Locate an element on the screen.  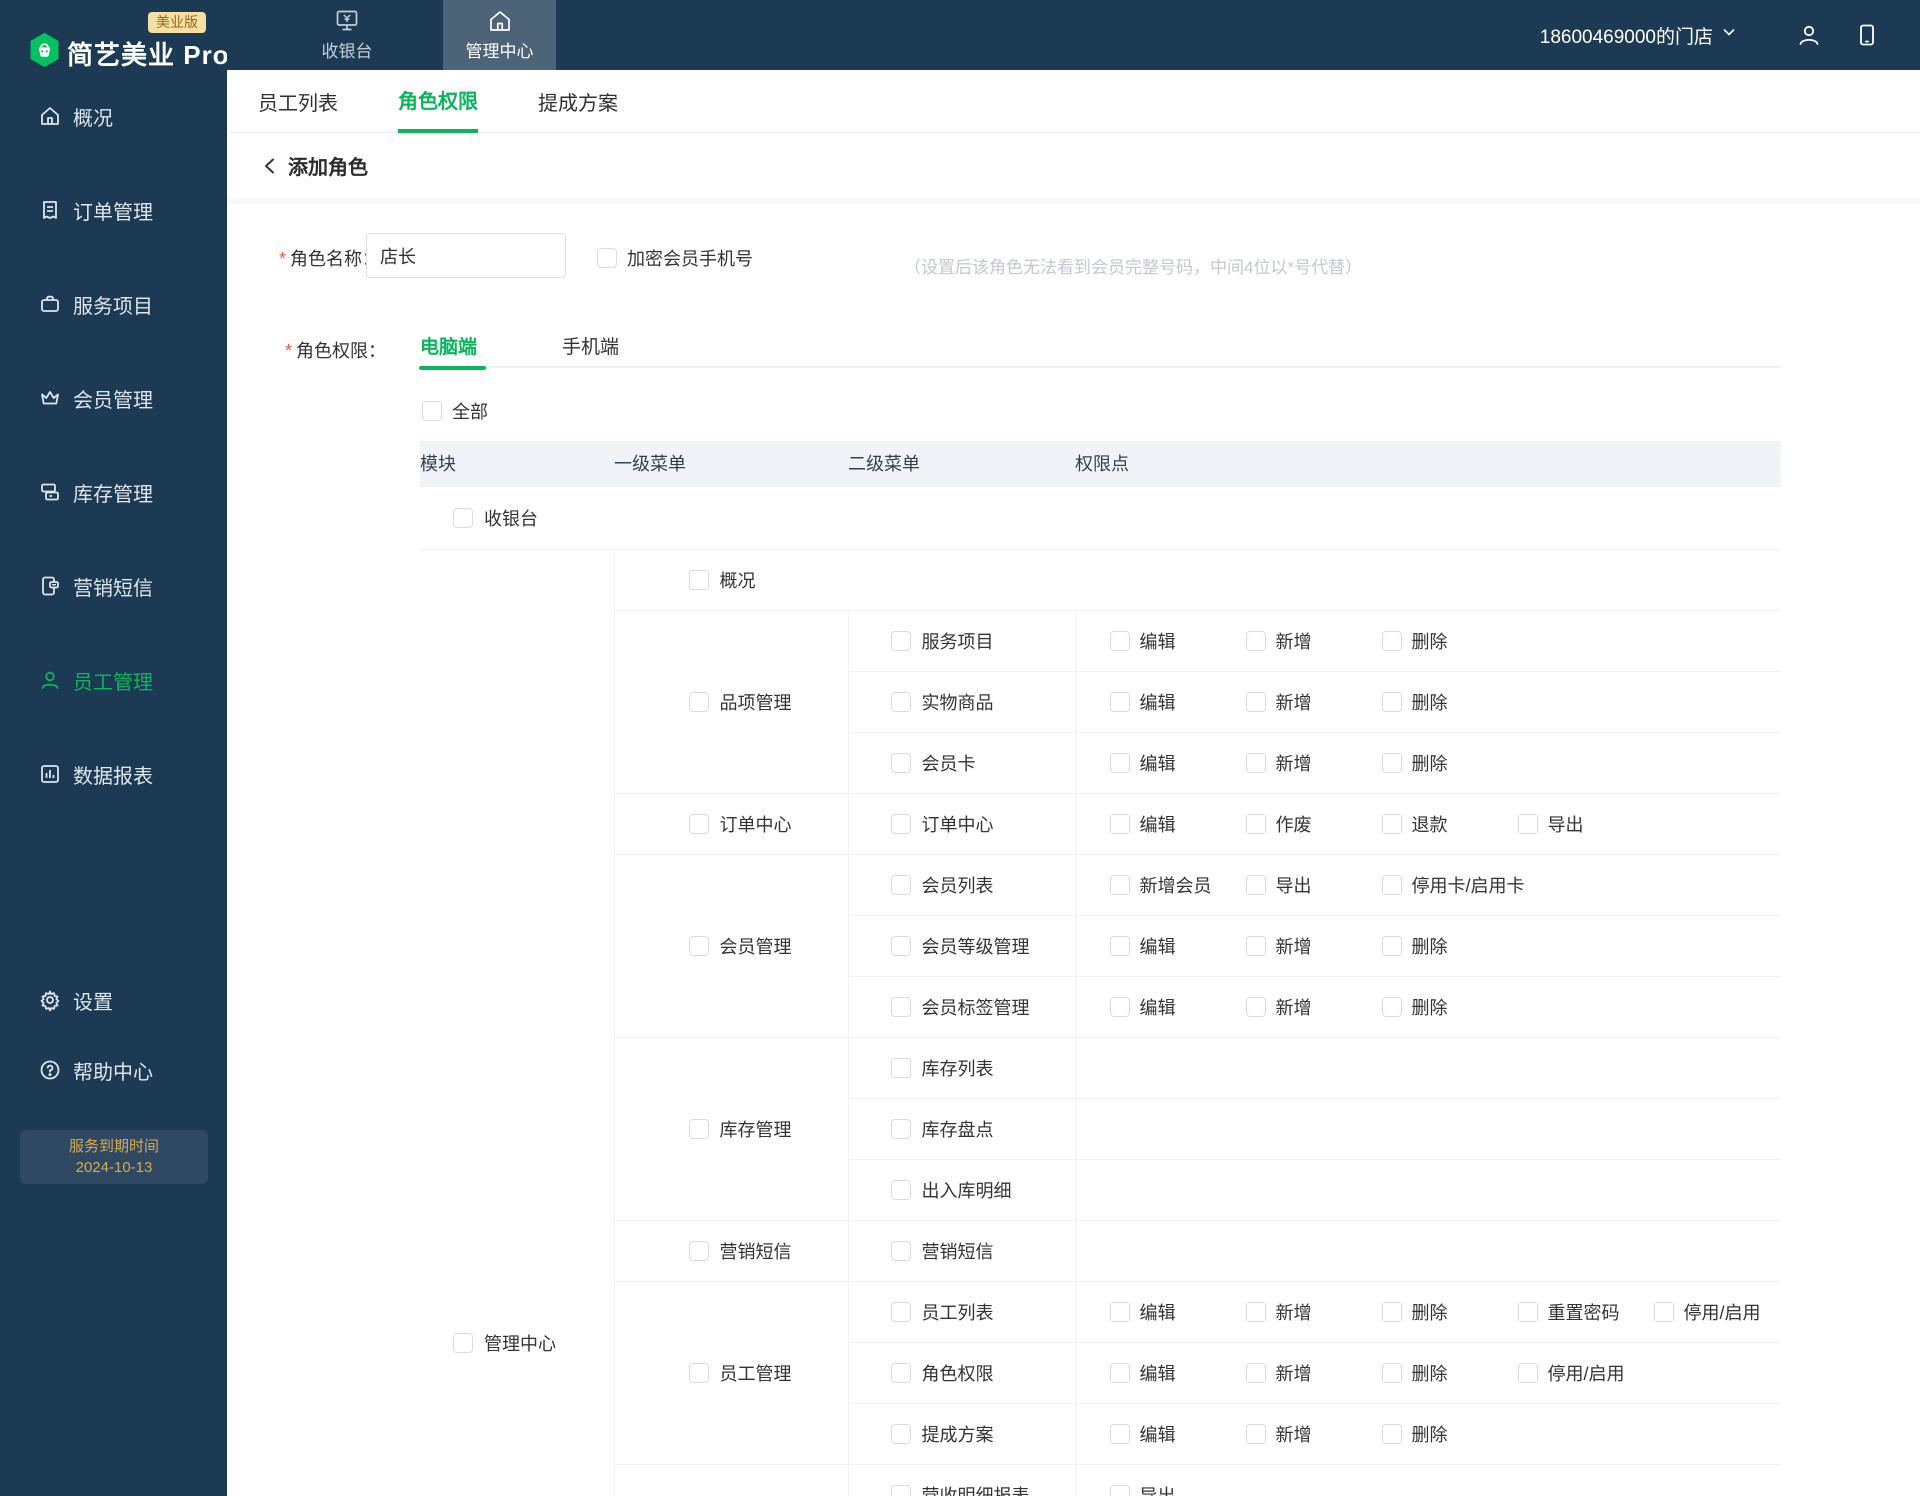
table-row: 会员管理 会员列表 新增会员 导出 停用卡/启用卡 is located at coordinates (1100, 945).